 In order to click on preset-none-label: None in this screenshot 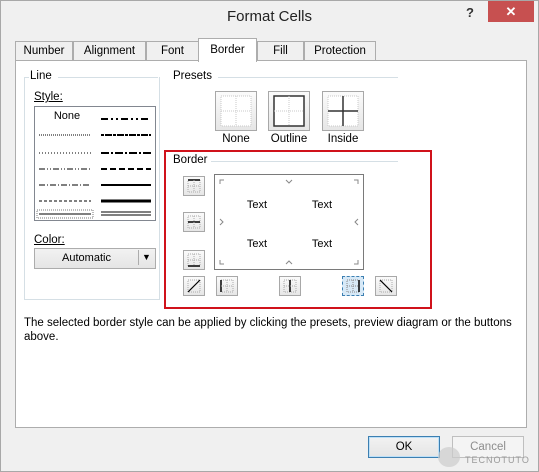, I will do `click(236, 139)`.